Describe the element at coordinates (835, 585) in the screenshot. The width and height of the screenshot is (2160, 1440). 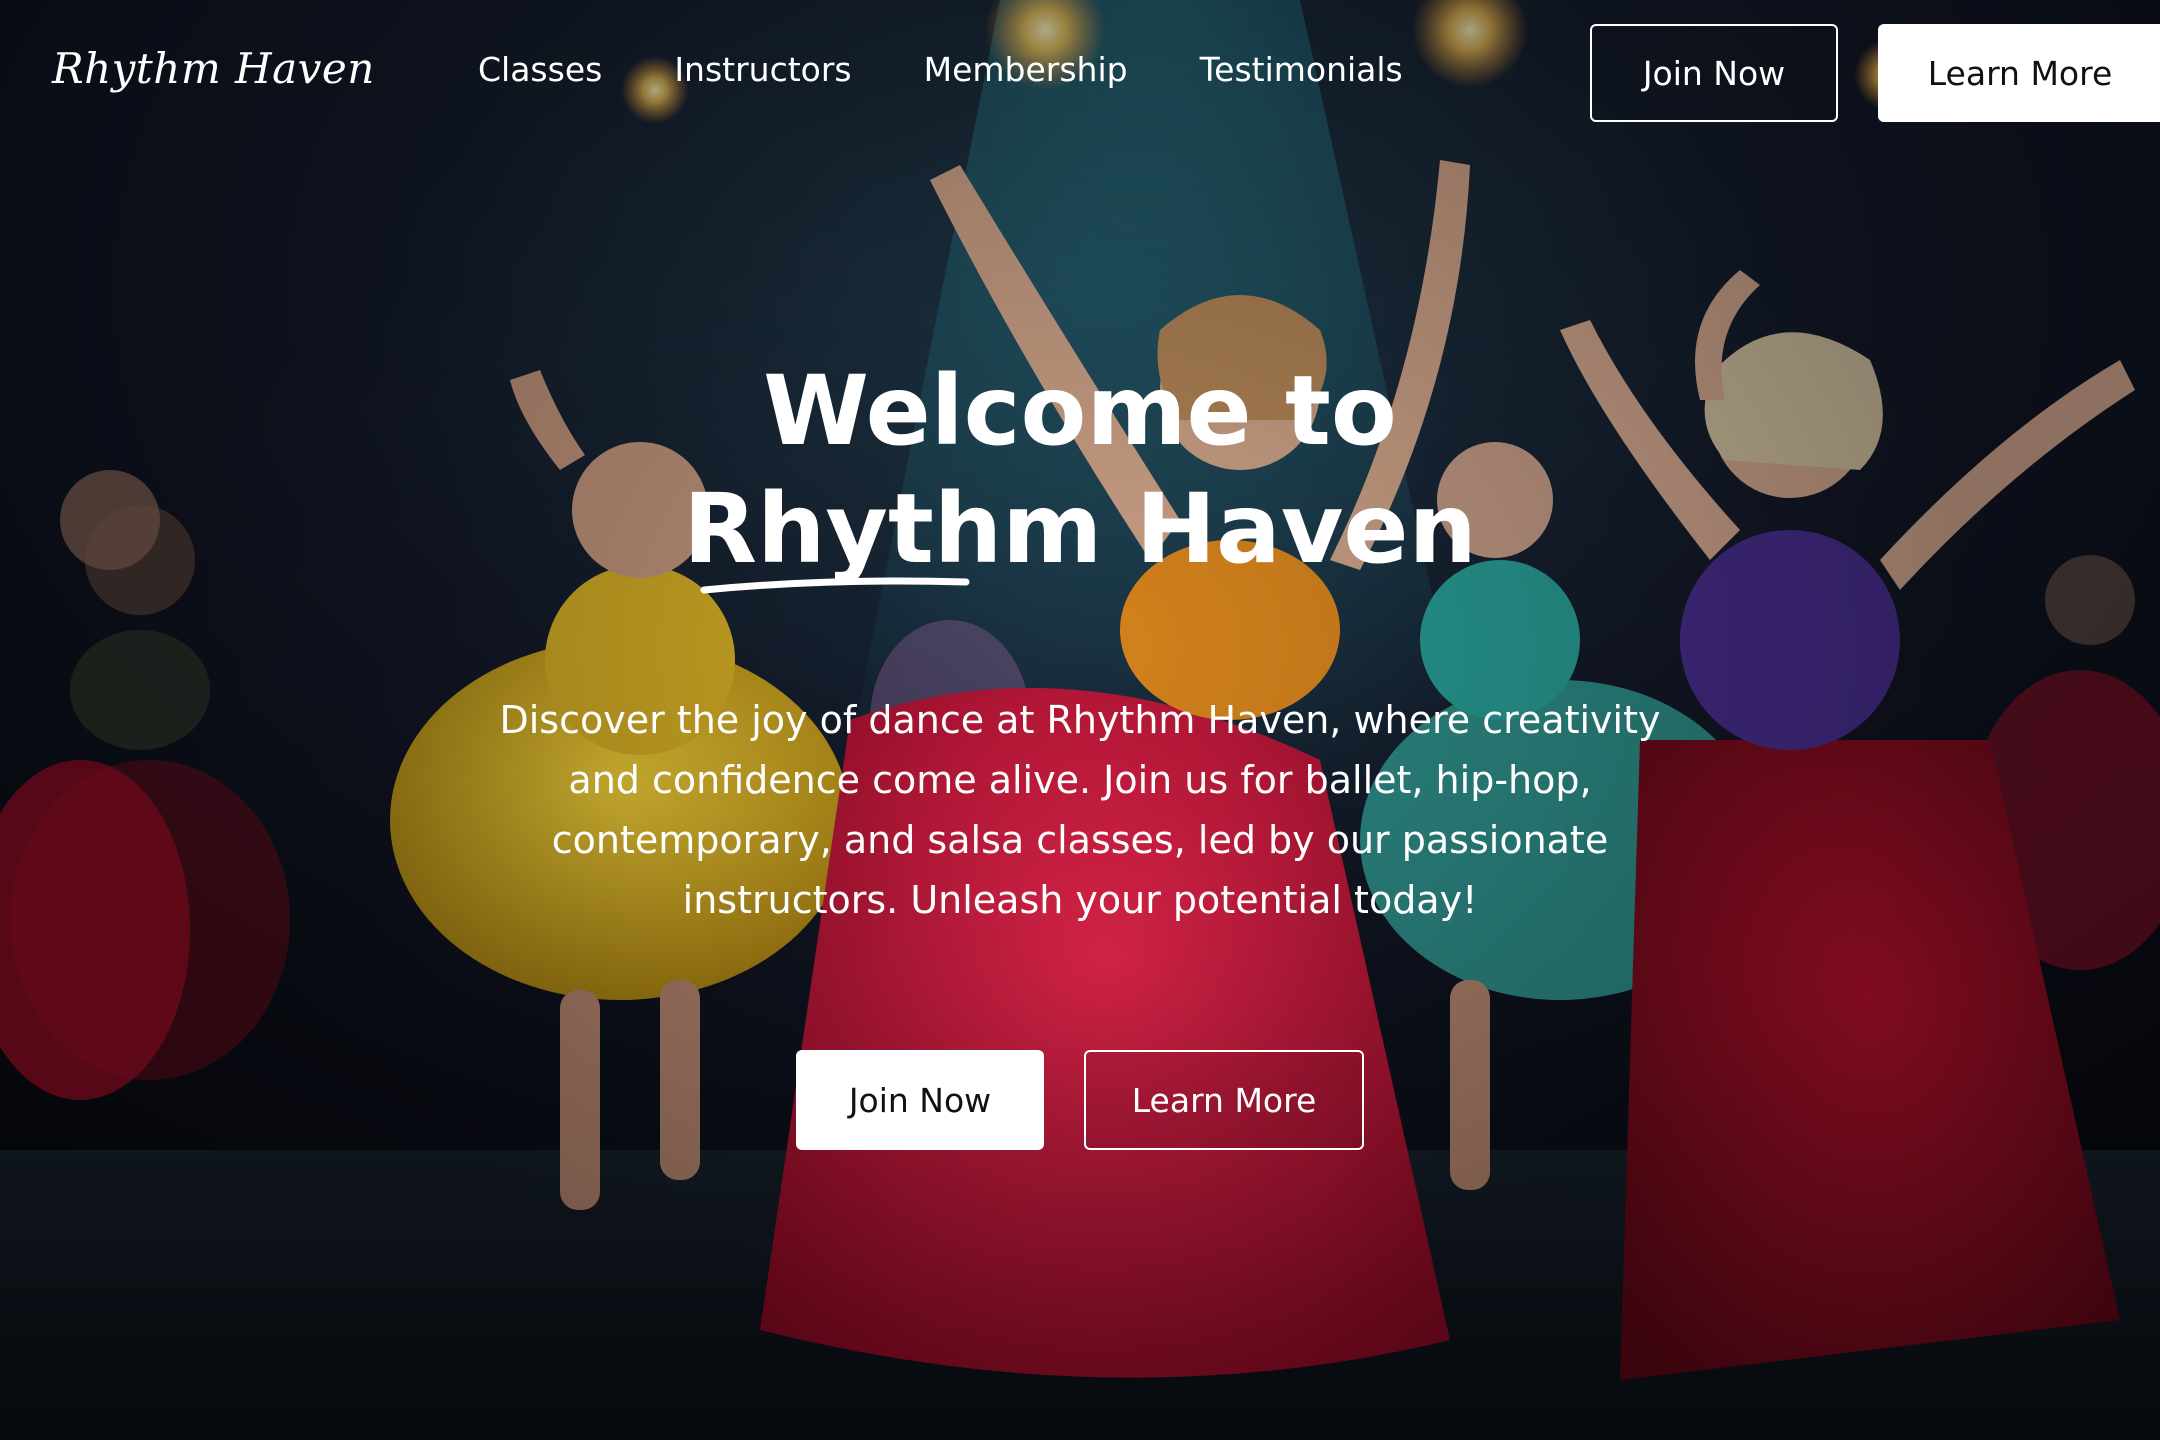
I see `headline-underline-decoration` at that location.